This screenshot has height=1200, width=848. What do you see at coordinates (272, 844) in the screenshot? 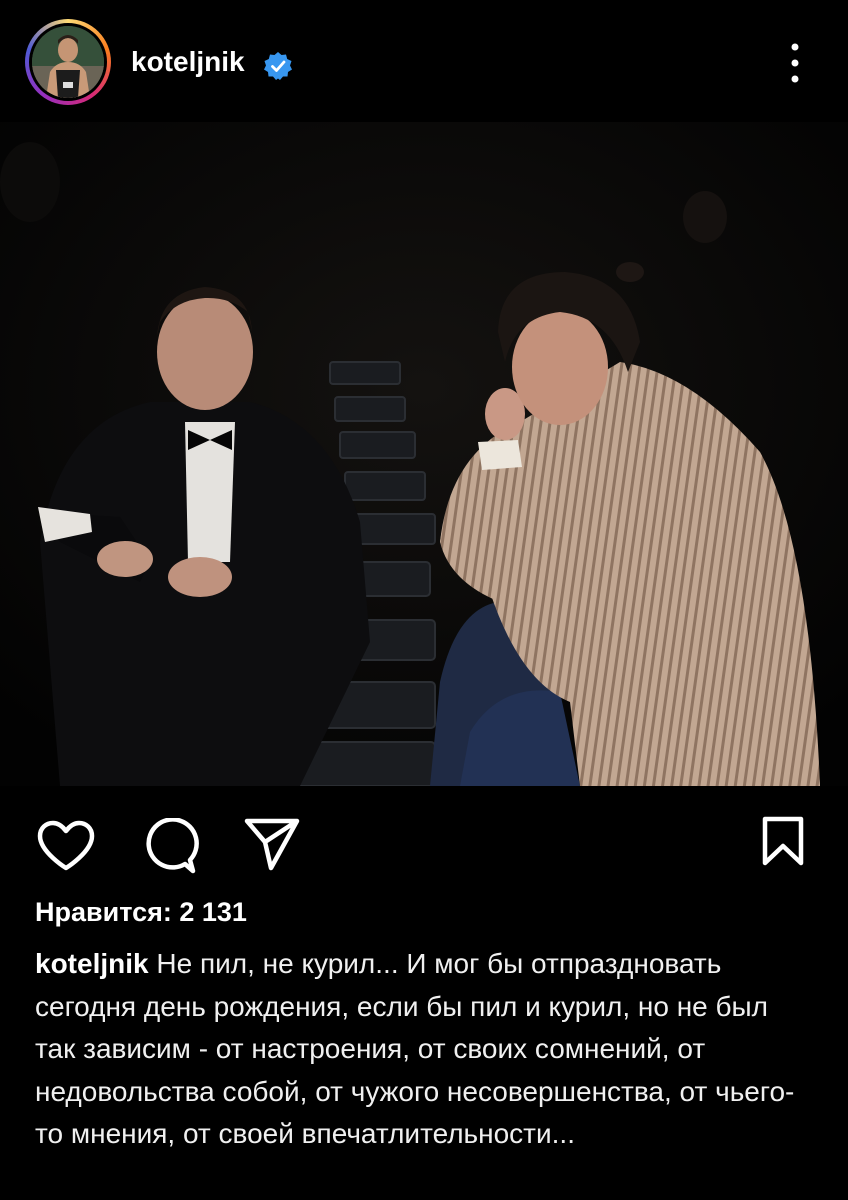
I see `send-icon` at bounding box center [272, 844].